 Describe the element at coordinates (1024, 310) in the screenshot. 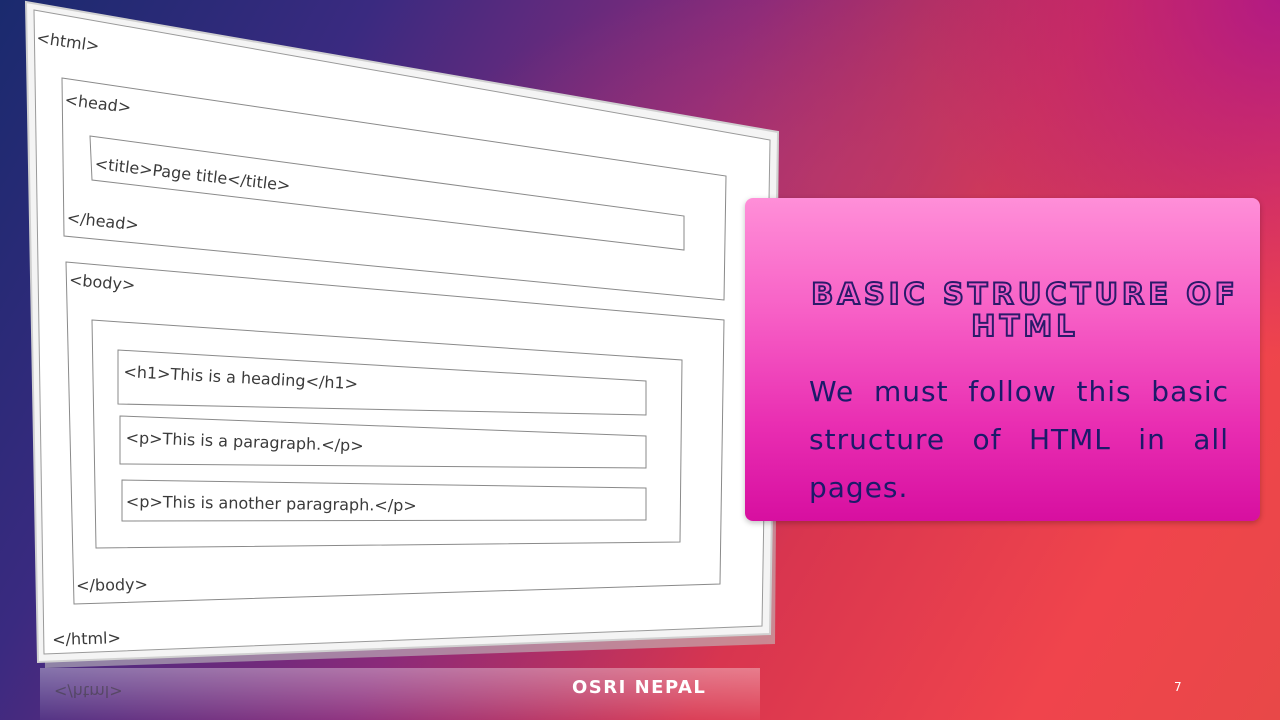

I see `slide-title: Basic structure of HTML` at that location.